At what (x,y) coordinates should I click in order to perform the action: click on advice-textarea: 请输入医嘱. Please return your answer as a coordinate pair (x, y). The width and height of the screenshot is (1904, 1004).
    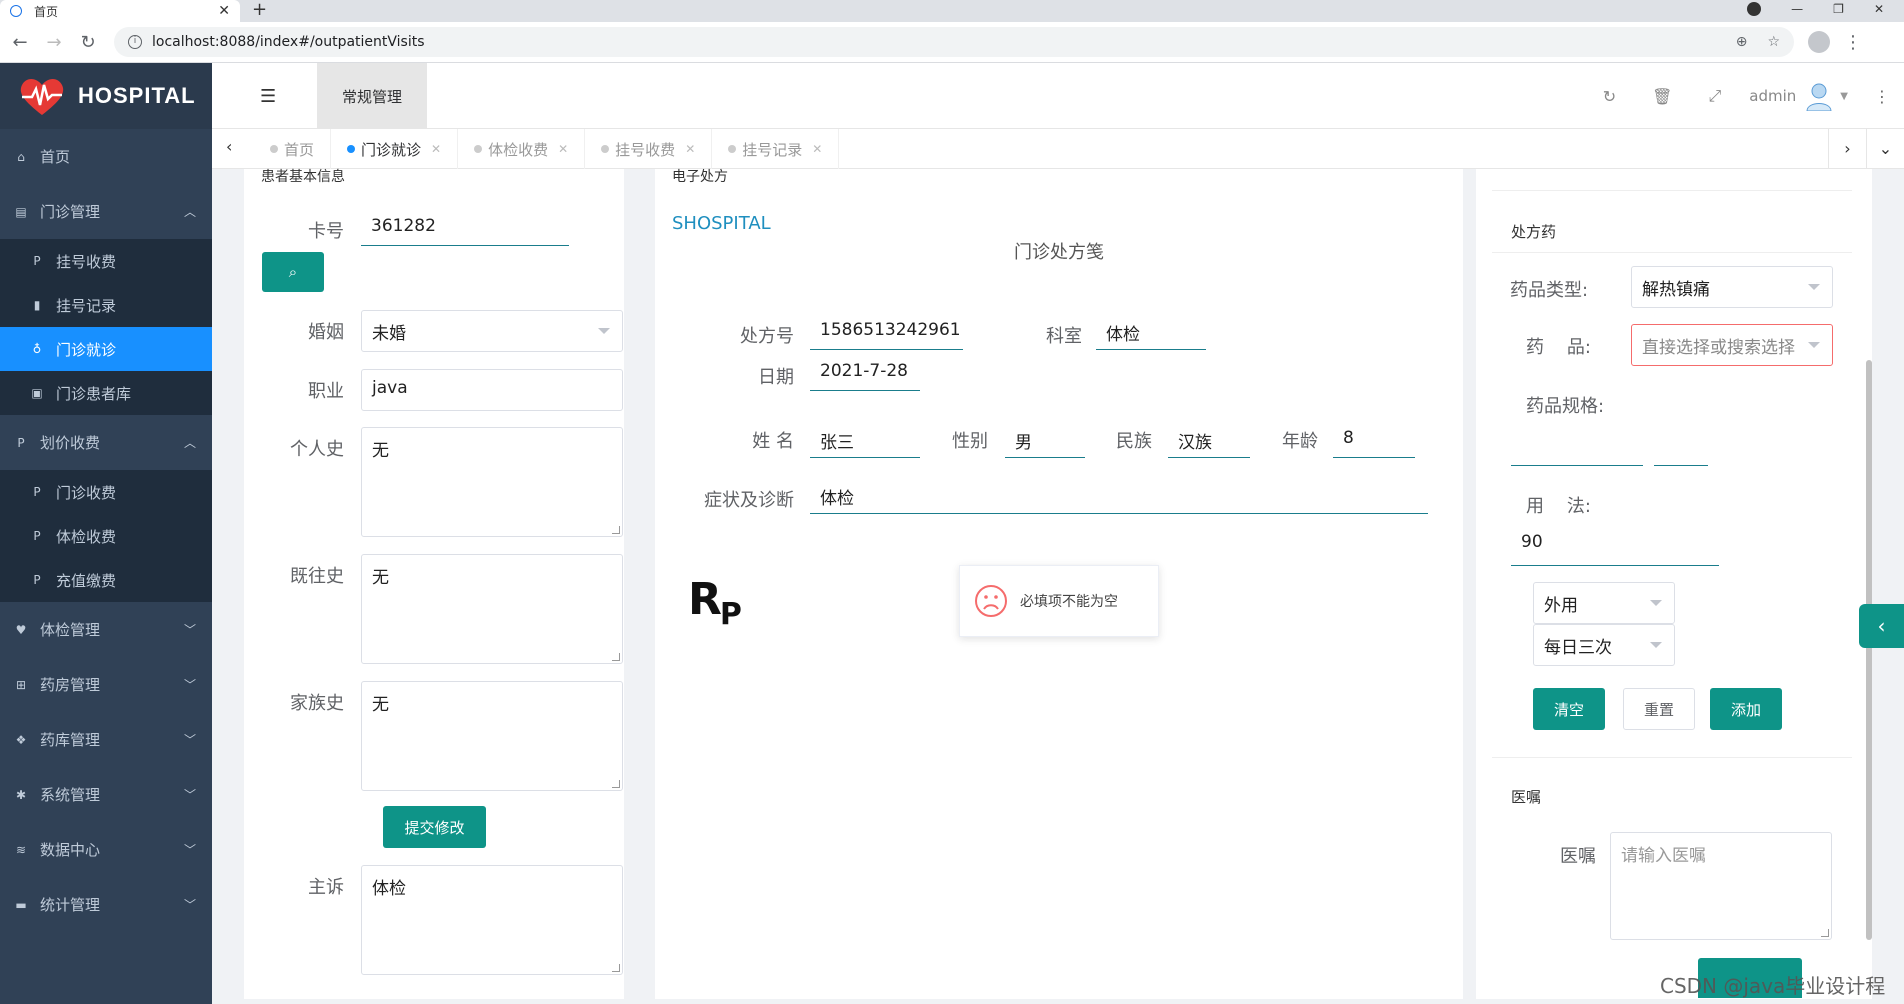
    Looking at the image, I should click on (1721, 886).